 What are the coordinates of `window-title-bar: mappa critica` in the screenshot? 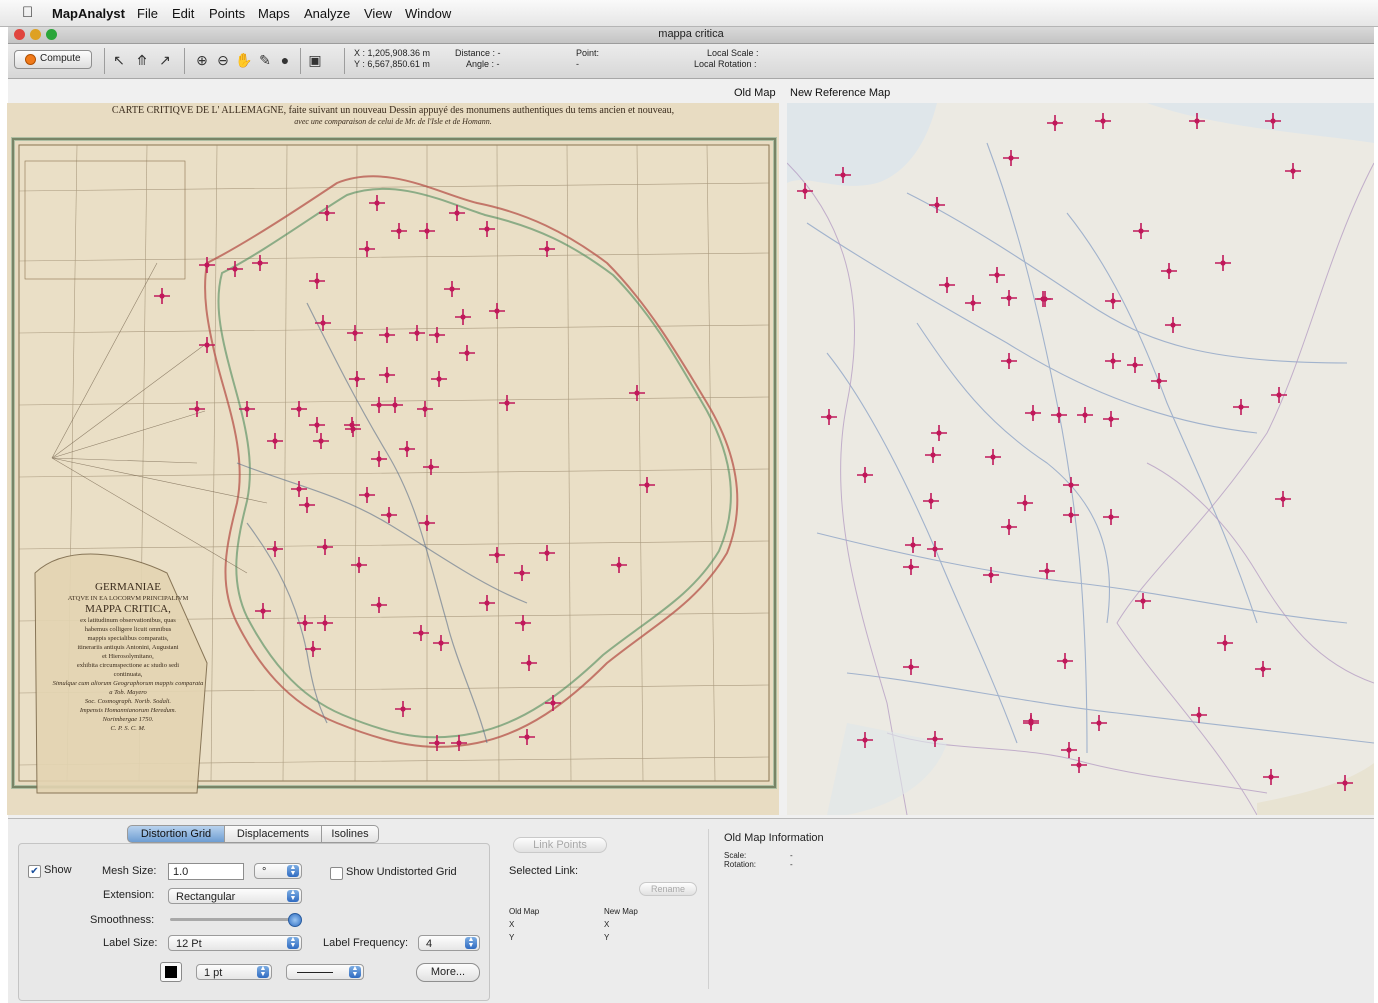 It's located at (691, 35).